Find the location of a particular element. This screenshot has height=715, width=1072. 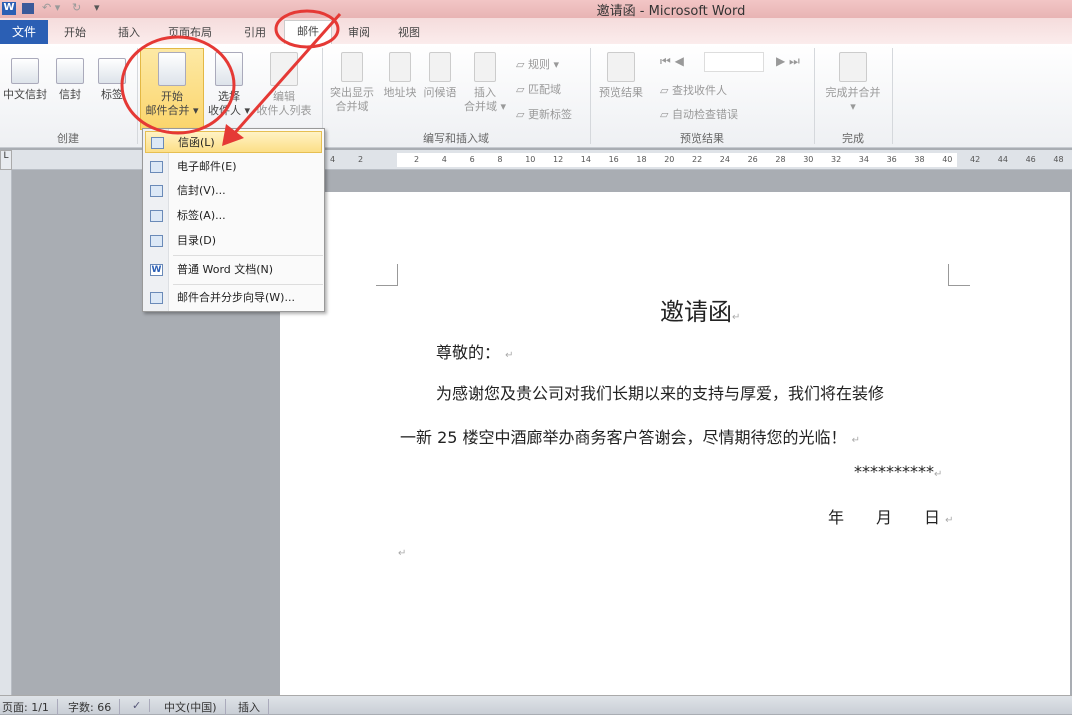

annotation-circle-button is located at coordinates (178, 85).